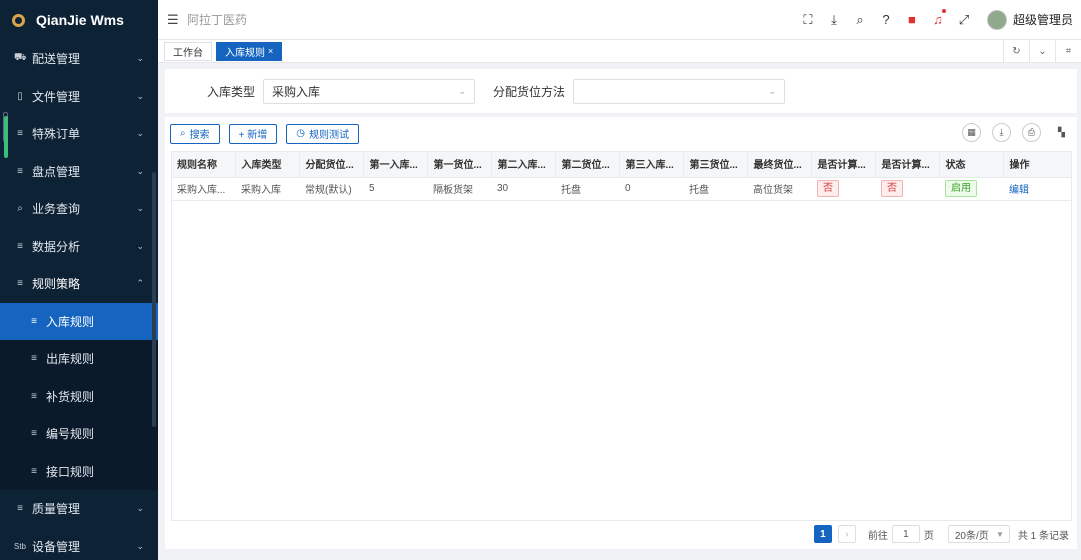 The height and width of the screenshot is (560, 1081). I want to click on sidebar-item-data-analysis: ≡ 数据分析 ⌄, so click(79, 247).